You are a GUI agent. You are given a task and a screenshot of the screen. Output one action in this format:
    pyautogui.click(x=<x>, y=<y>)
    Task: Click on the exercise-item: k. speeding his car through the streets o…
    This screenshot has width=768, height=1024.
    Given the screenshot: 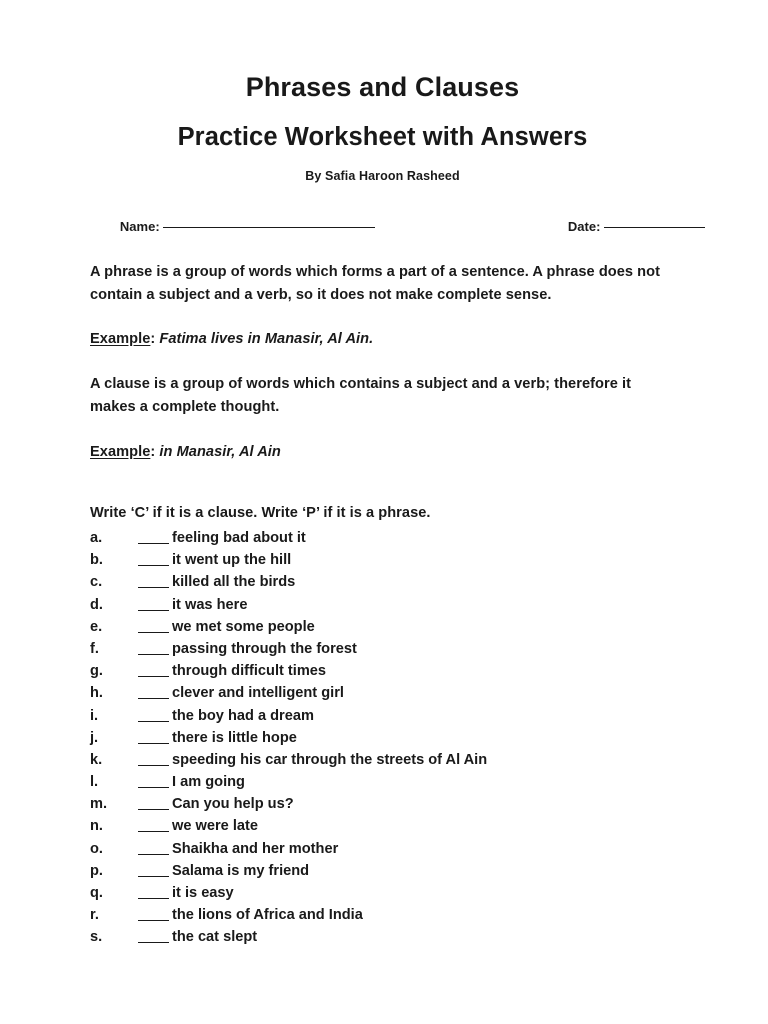 What is the action you would take?
    pyautogui.click(x=382, y=760)
    